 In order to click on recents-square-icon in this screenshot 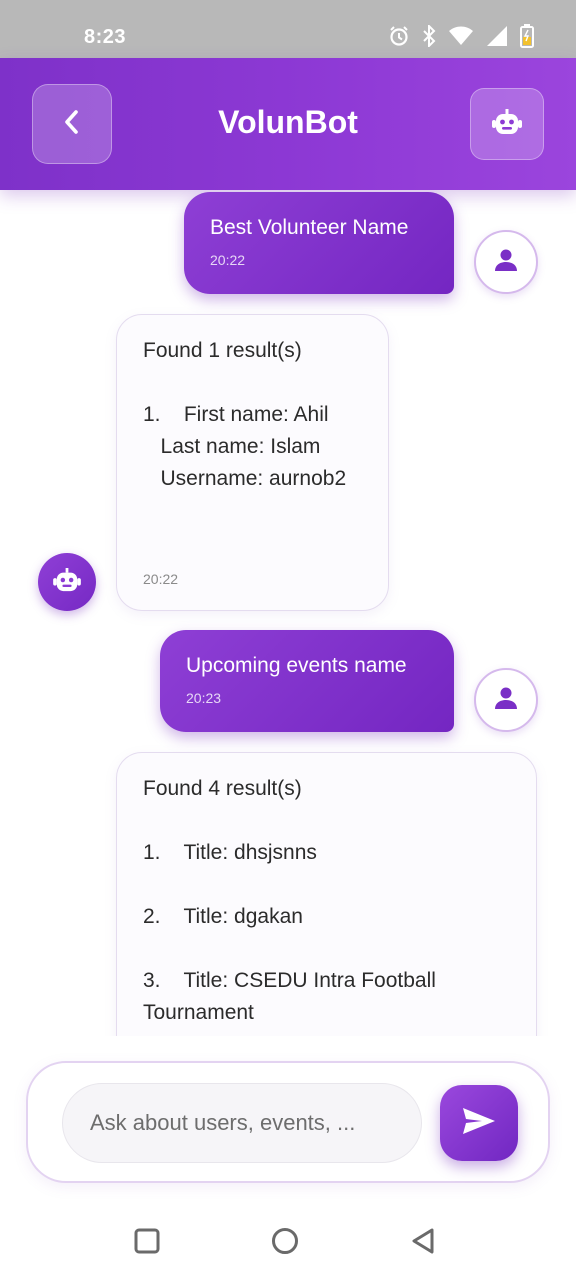, I will do `click(147, 1243)`.